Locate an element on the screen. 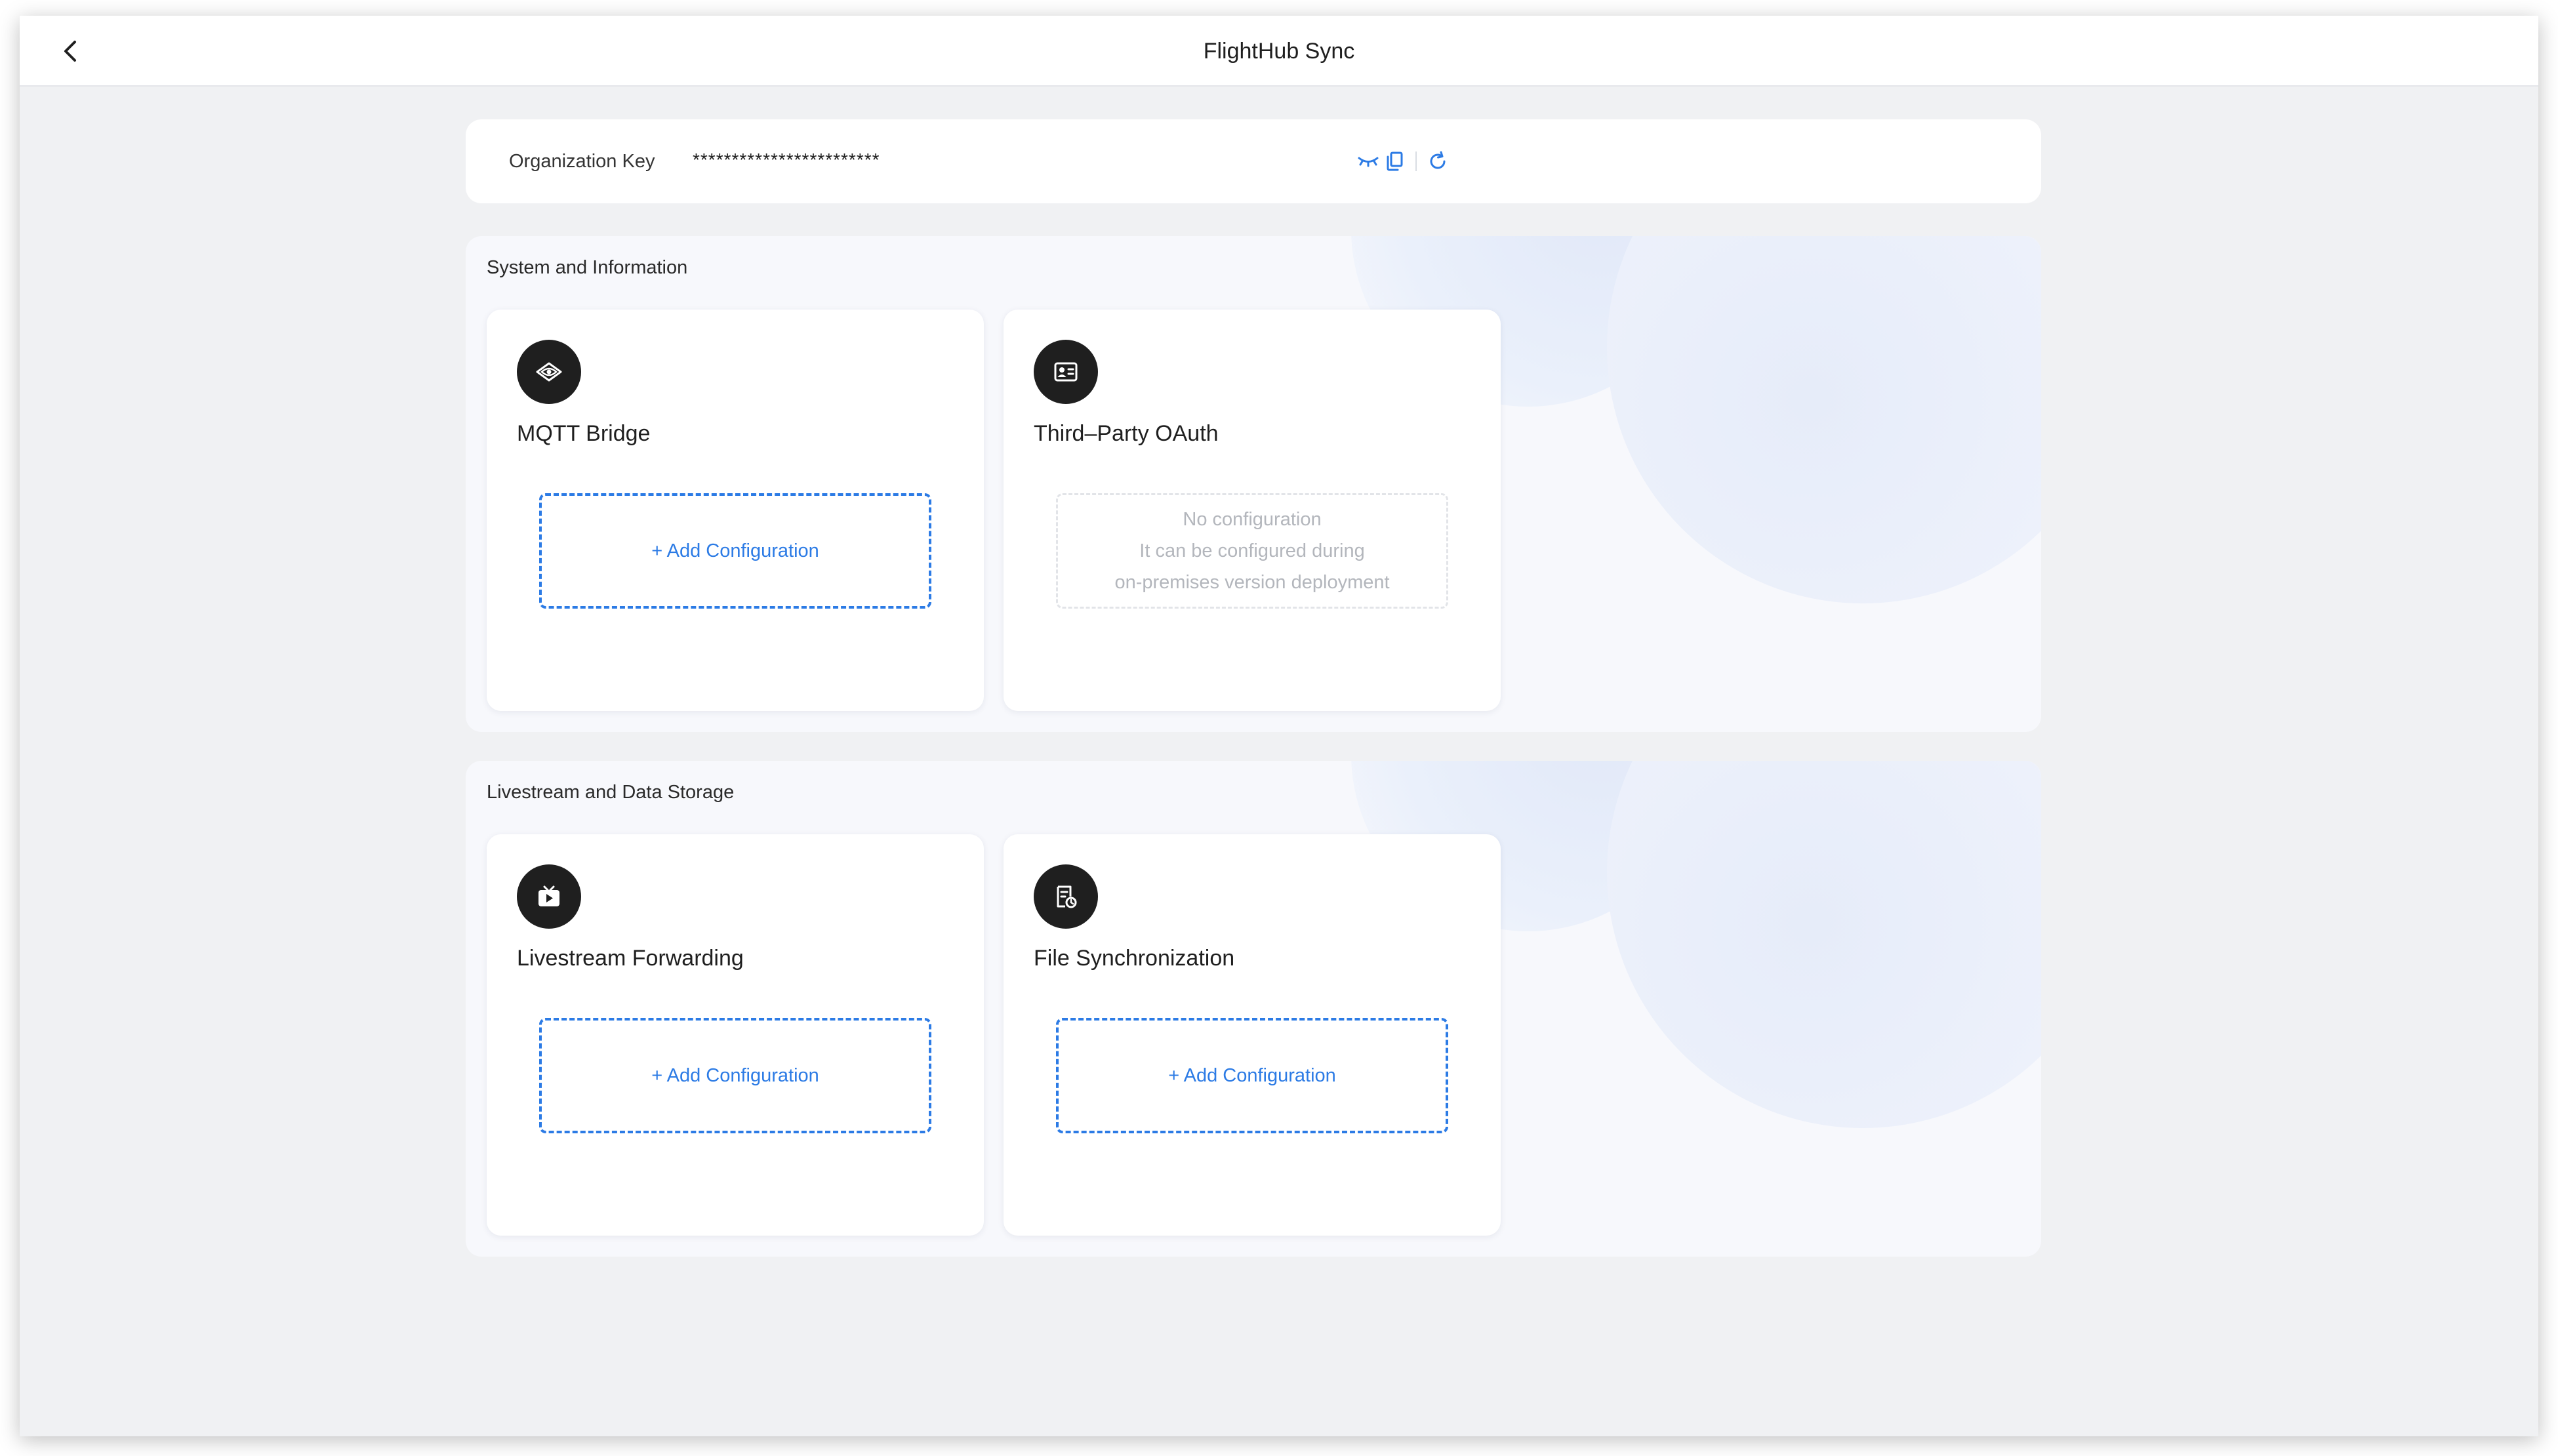 This screenshot has width=2558, height=1456. top-bar: FlightHub Sync is located at coordinates (1279, 51).